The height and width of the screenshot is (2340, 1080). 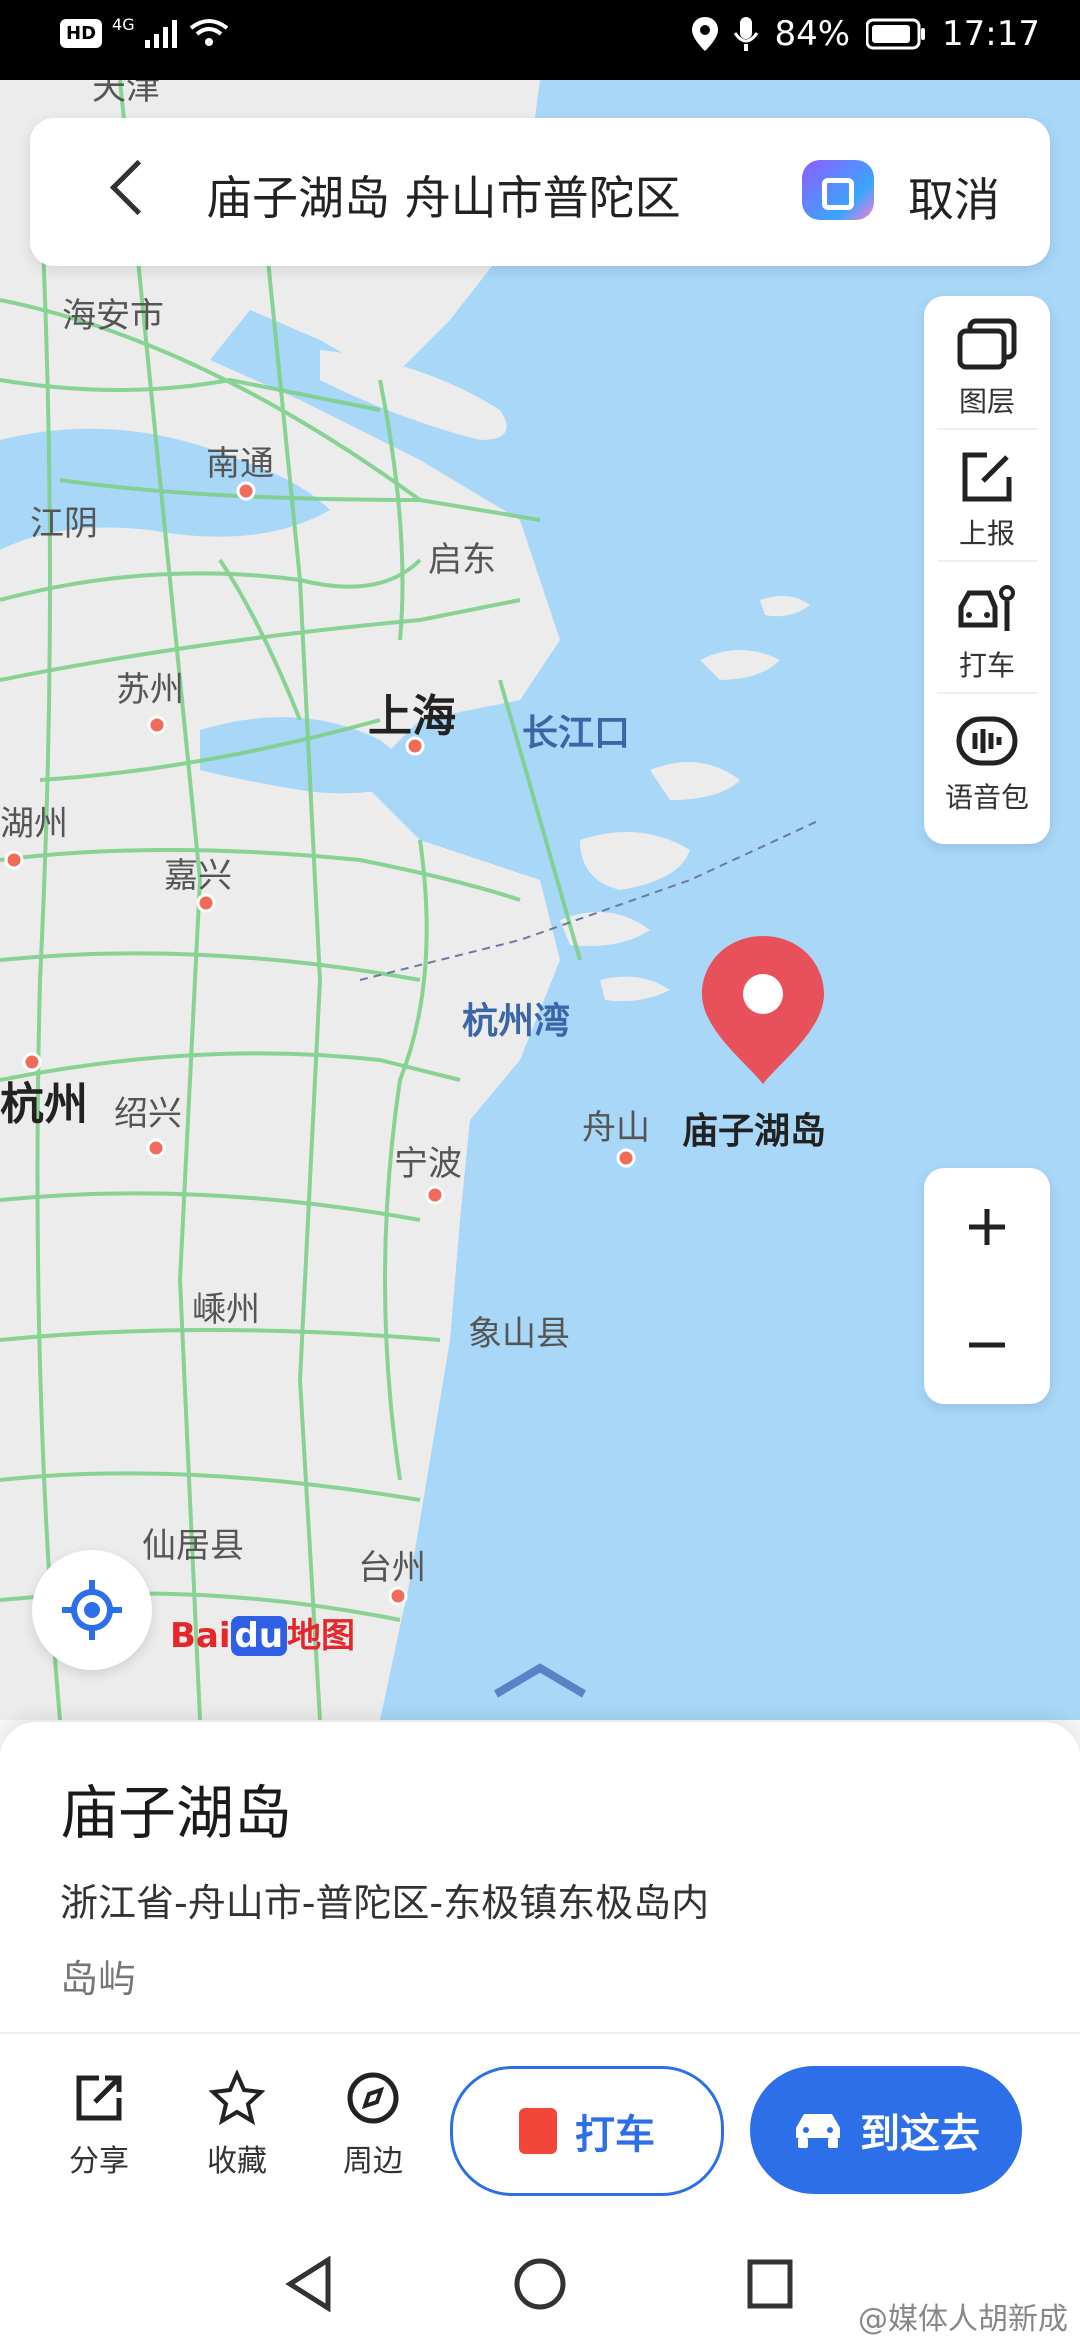 I want to click on favorite-button: 收藏, so click(x=237, y=2124).